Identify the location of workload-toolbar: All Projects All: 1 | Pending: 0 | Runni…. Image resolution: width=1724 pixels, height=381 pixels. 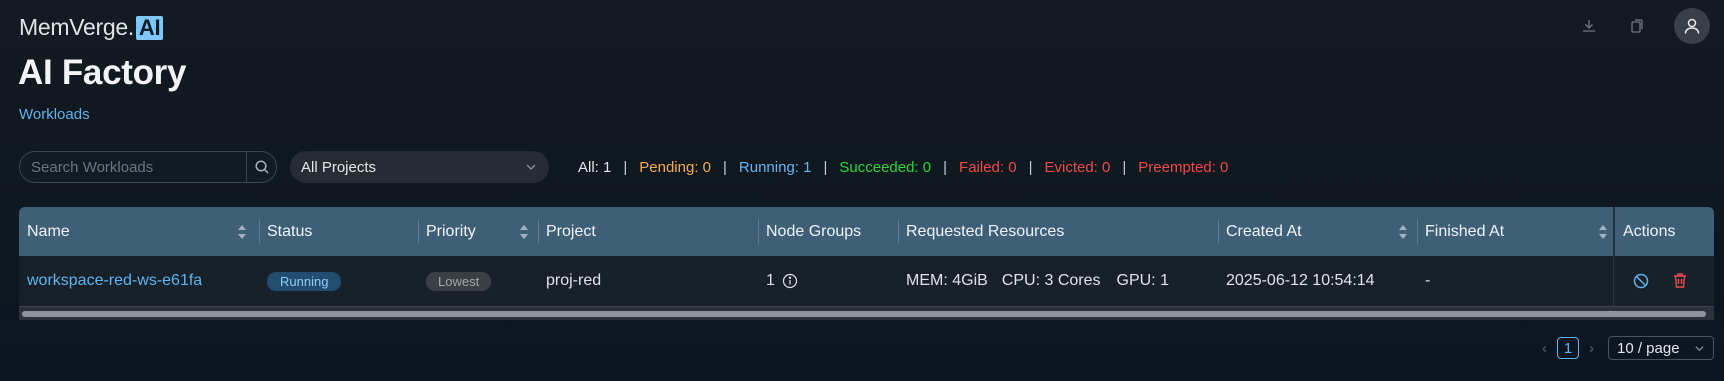
(623, 167).